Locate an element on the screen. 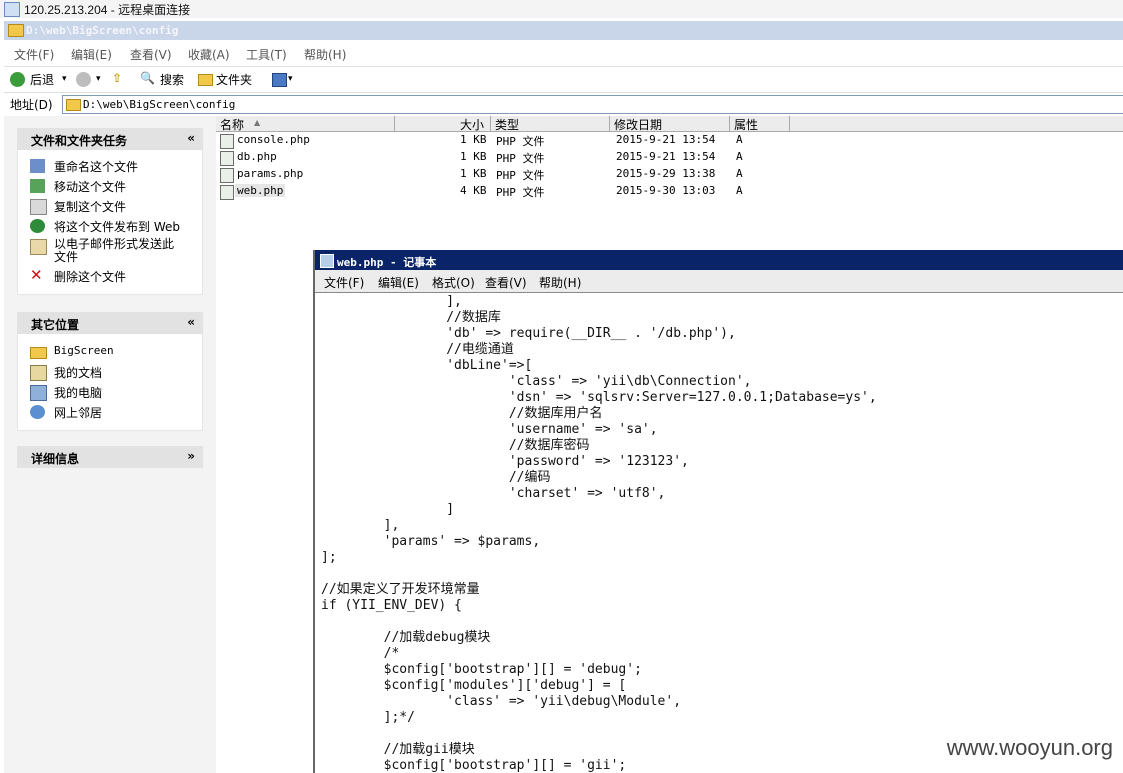 This screenshot has height=773, width=1123. rdp-title: 120.25.213.204 - 远程桌面连接 is located at coordinates (107, 10).